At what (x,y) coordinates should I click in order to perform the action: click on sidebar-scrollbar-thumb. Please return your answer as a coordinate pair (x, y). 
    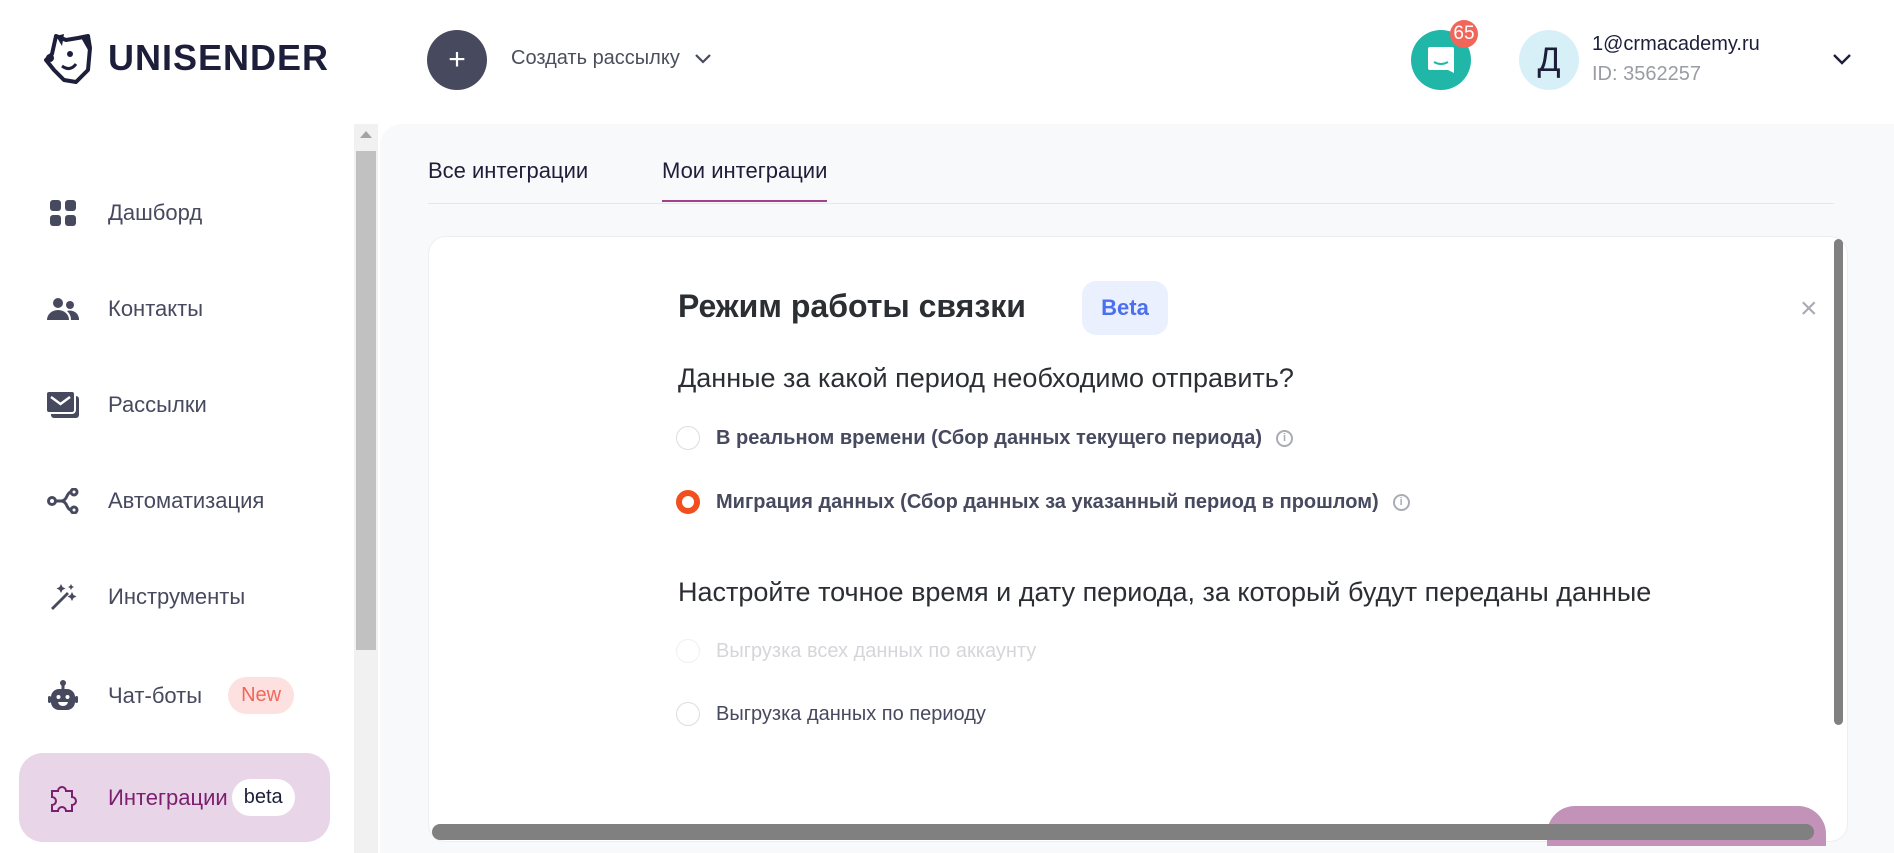
    Looking at the image, I should click on (366, 400).